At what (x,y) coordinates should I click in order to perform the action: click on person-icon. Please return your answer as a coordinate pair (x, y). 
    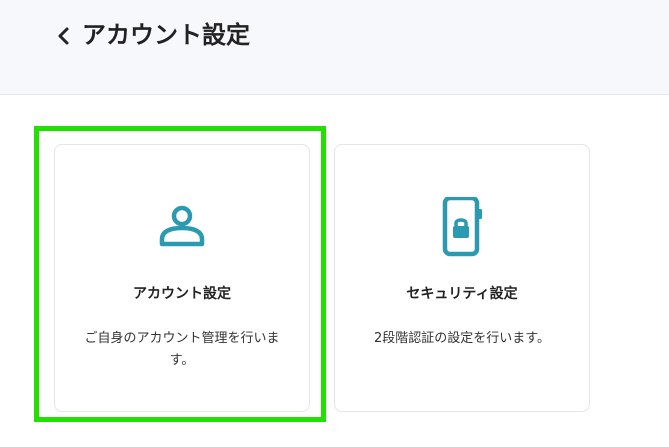
    Looking at the image, I should click on (182, 226).